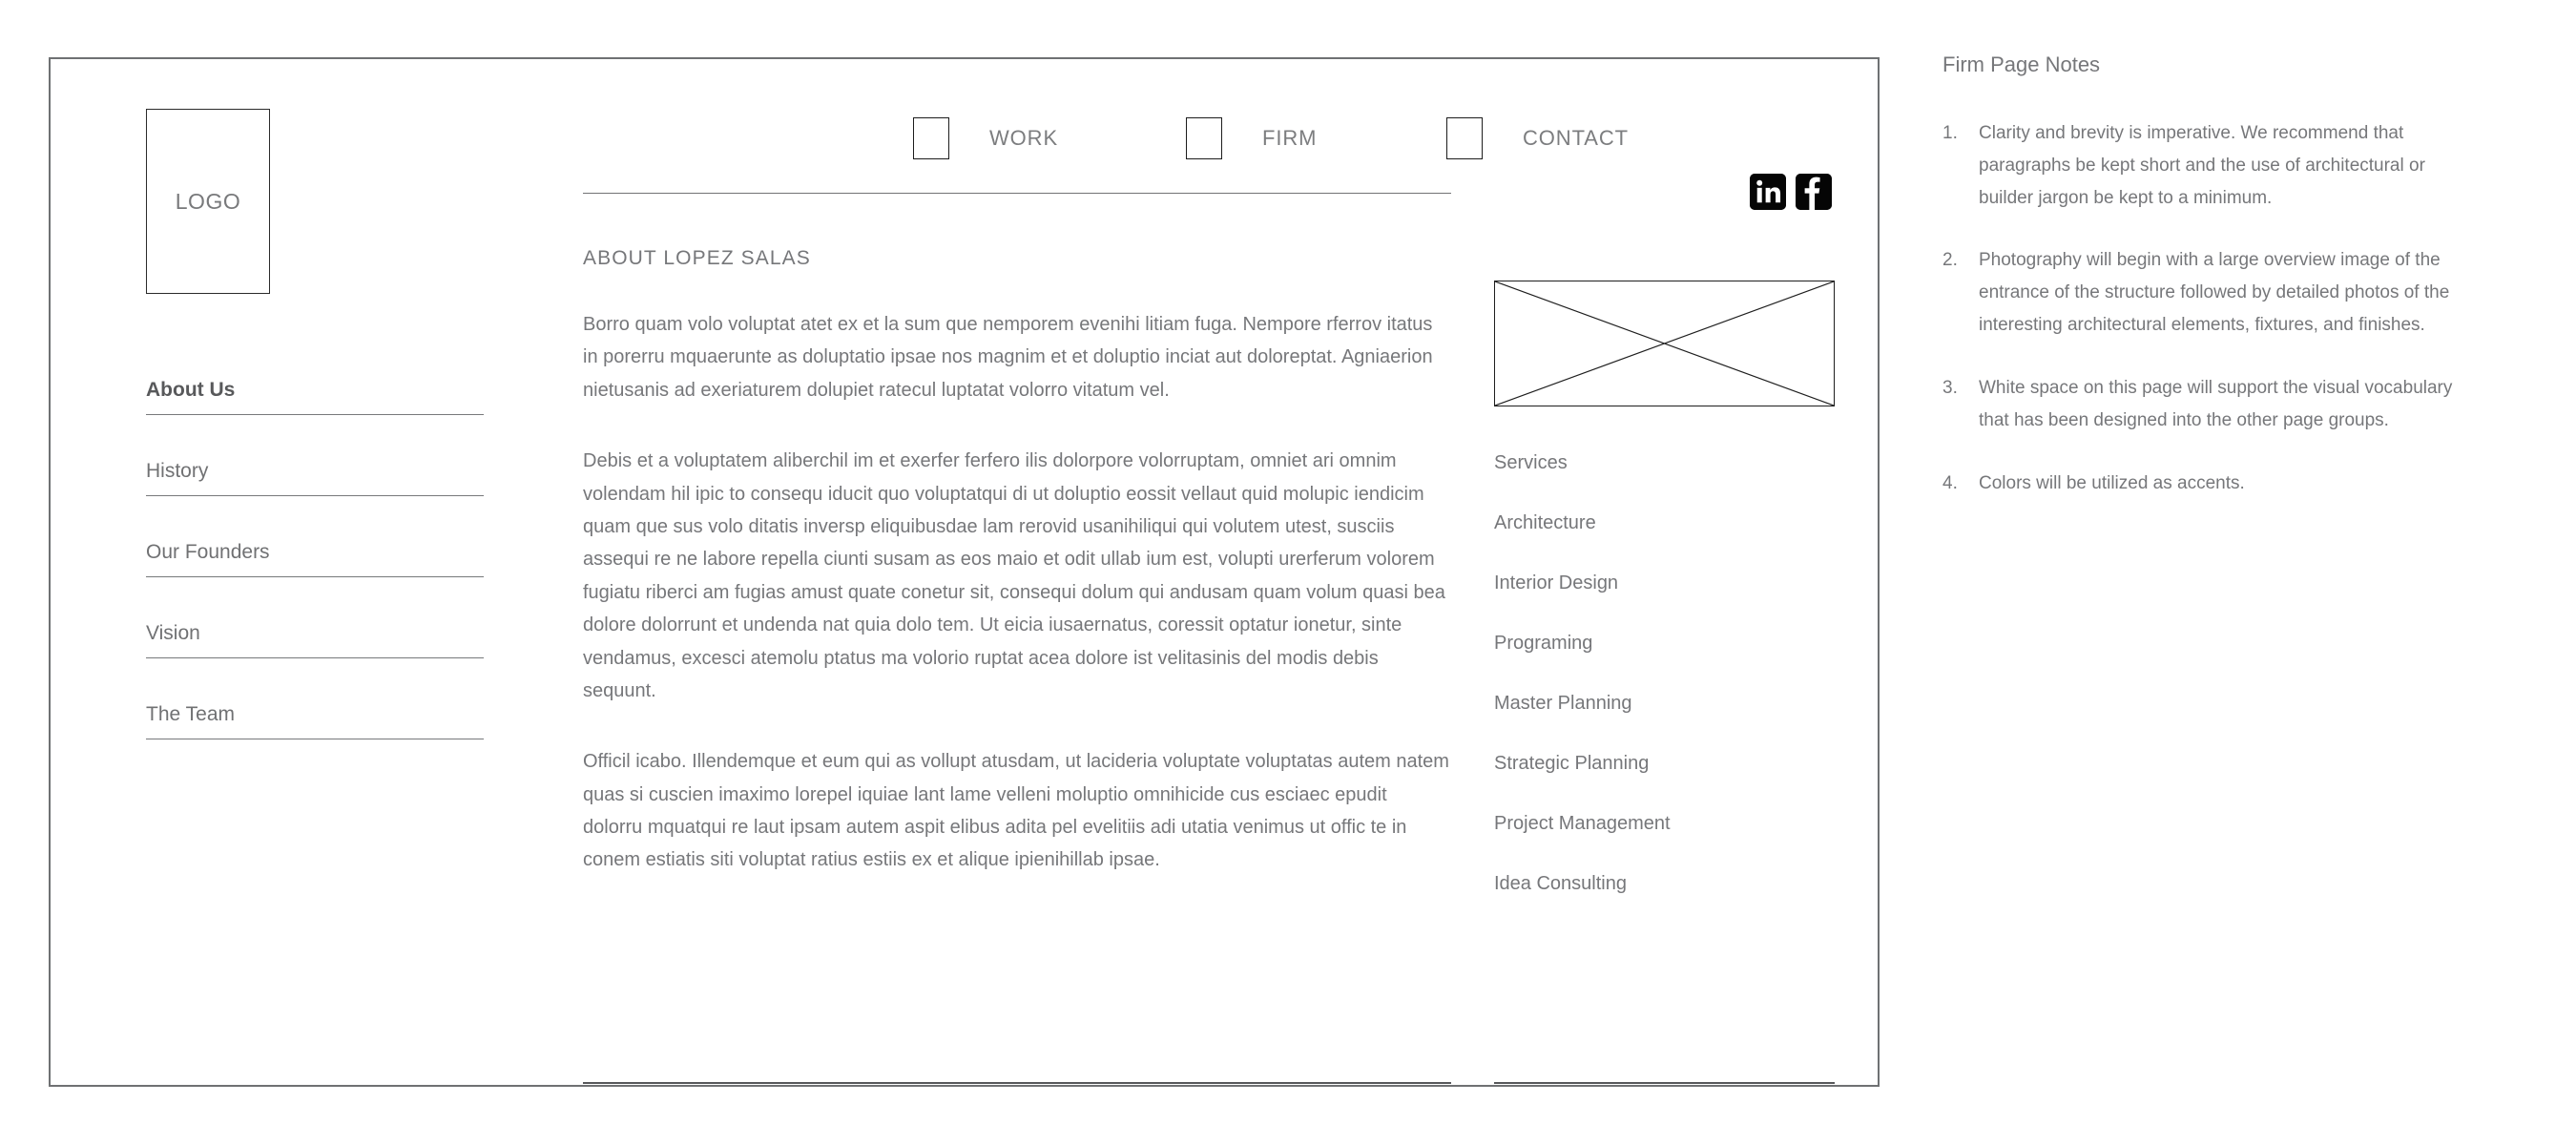  Describe the element at coordinates (1950, 133) in the screenshot. I see `note-number: 1.` at that location.